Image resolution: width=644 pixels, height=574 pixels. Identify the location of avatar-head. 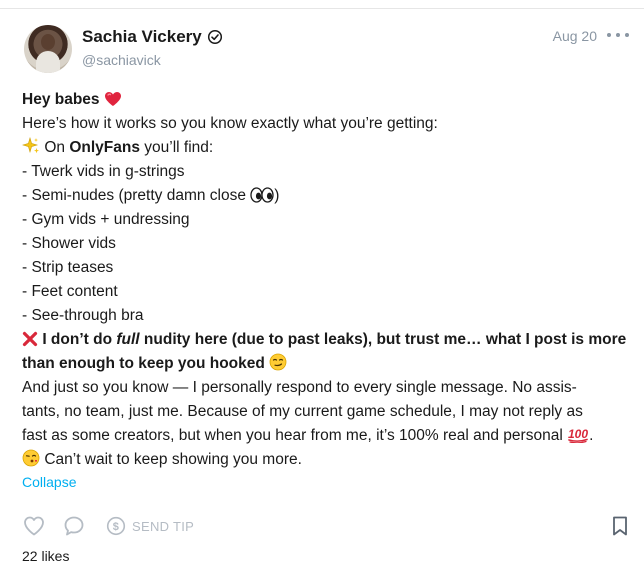
(48, 42).